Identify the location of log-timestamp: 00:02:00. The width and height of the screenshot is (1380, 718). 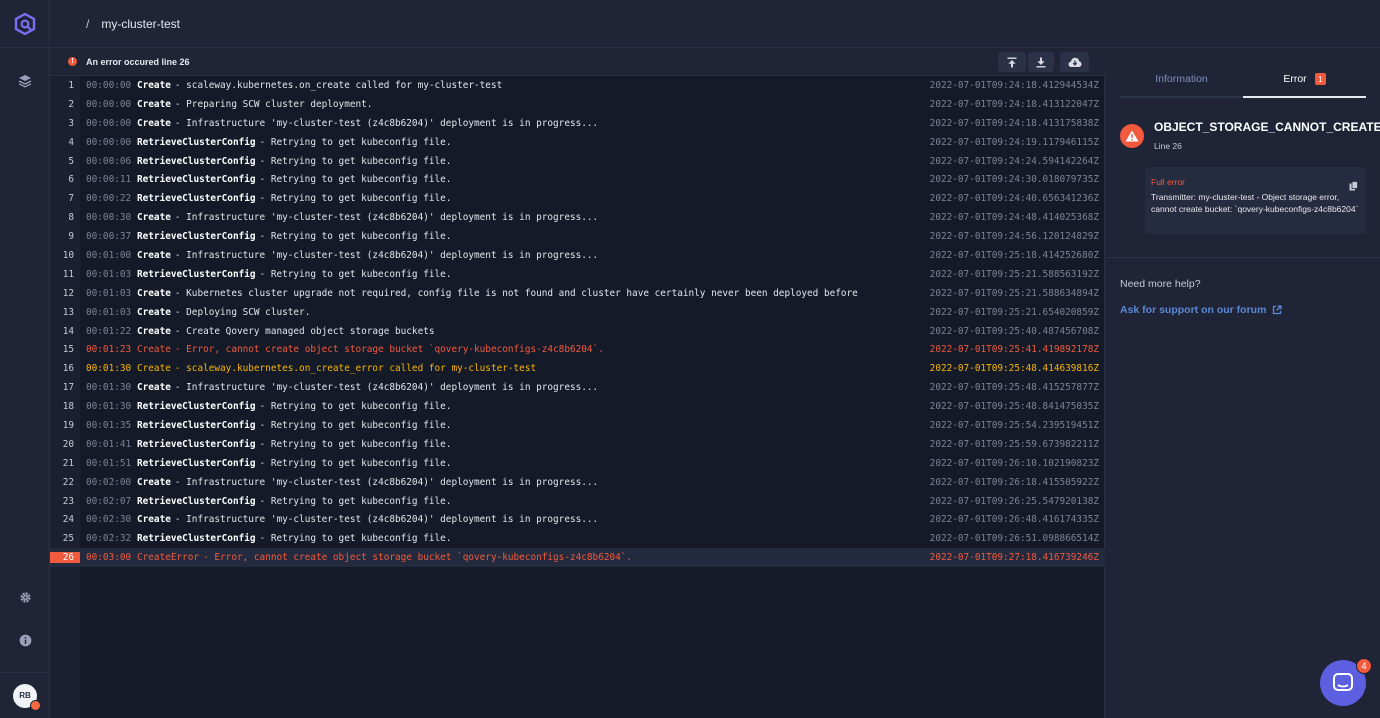
(109, 482).